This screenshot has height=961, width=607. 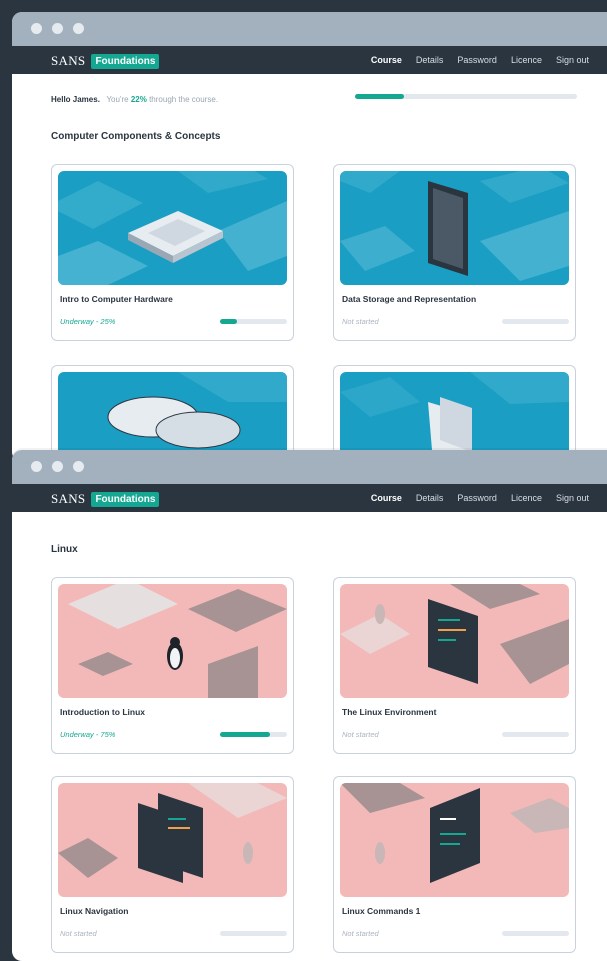 What do you see at coordinates (138, 99) in the screenshot?
I see `greeting-percent: 22%` at bounding box center [138, 99].